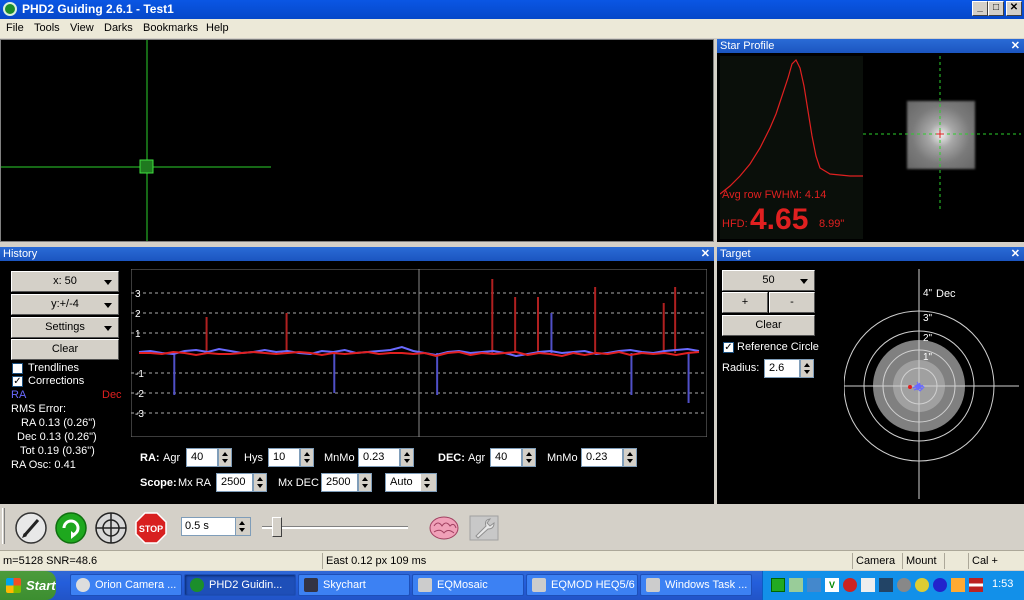  I want to click on dec-mnmo-spinner, so click(630, 457).